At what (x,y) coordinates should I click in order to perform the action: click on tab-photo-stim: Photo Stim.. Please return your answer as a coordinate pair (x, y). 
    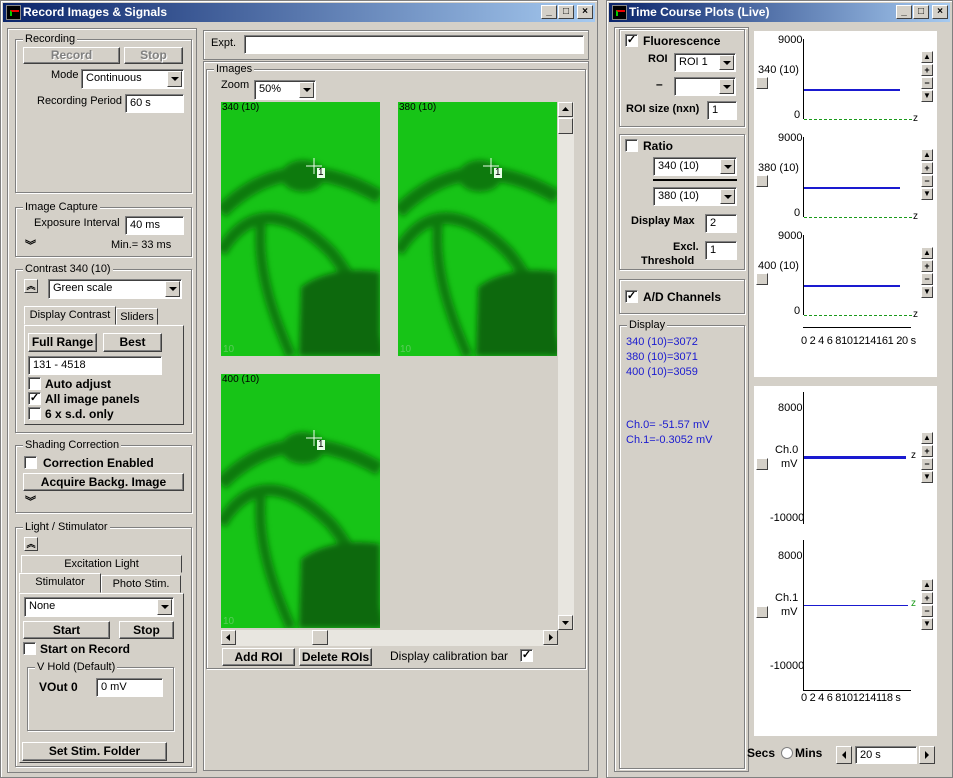
    Looking at the image, I should click on (141, 584).